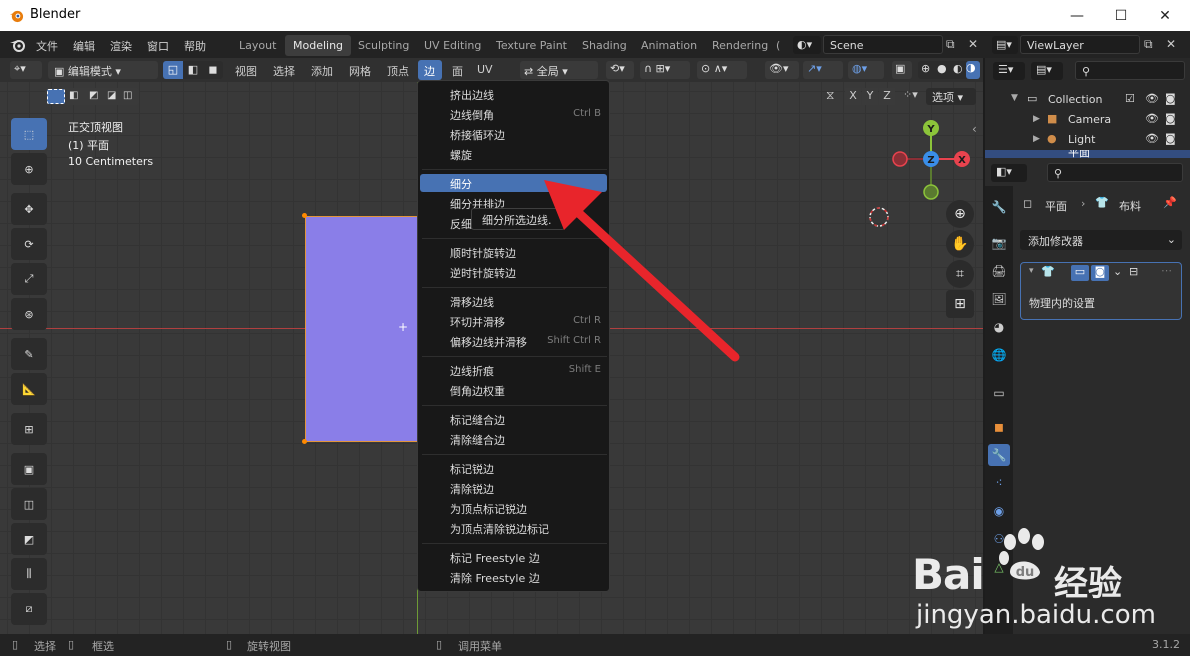 The image size is (1190, 656). I want to click on modifier-settings-icon: ⊟, so click(1133, 271).